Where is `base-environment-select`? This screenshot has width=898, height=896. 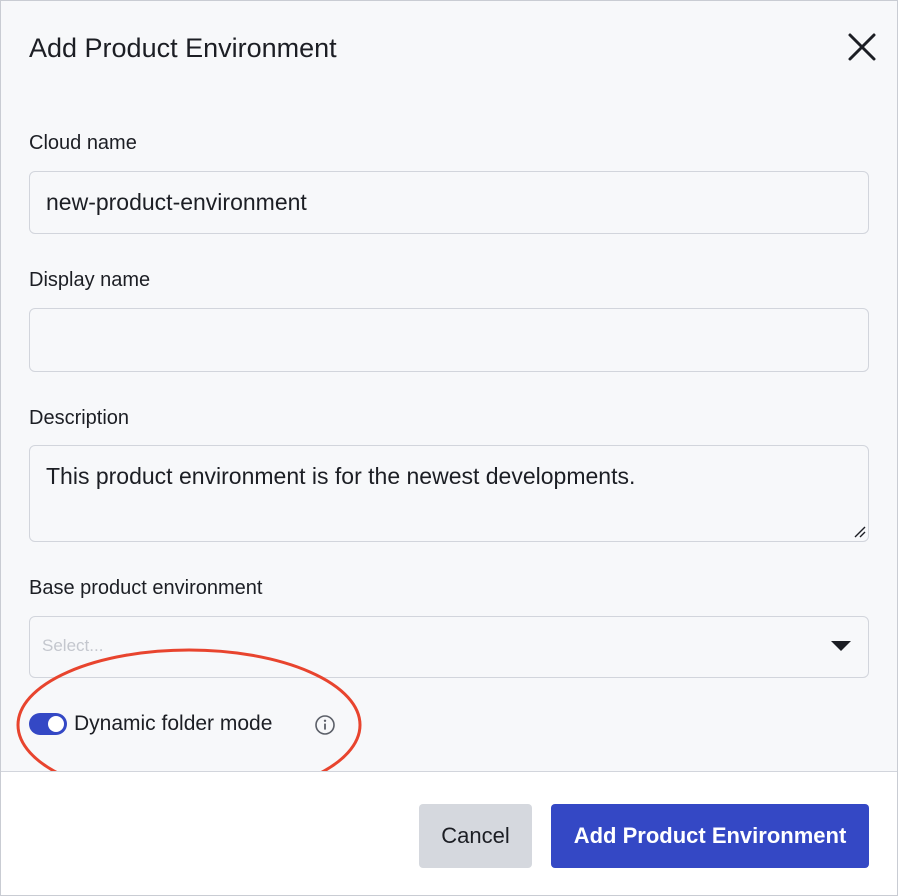 base-environment-select is located at coordinates (449, 647).